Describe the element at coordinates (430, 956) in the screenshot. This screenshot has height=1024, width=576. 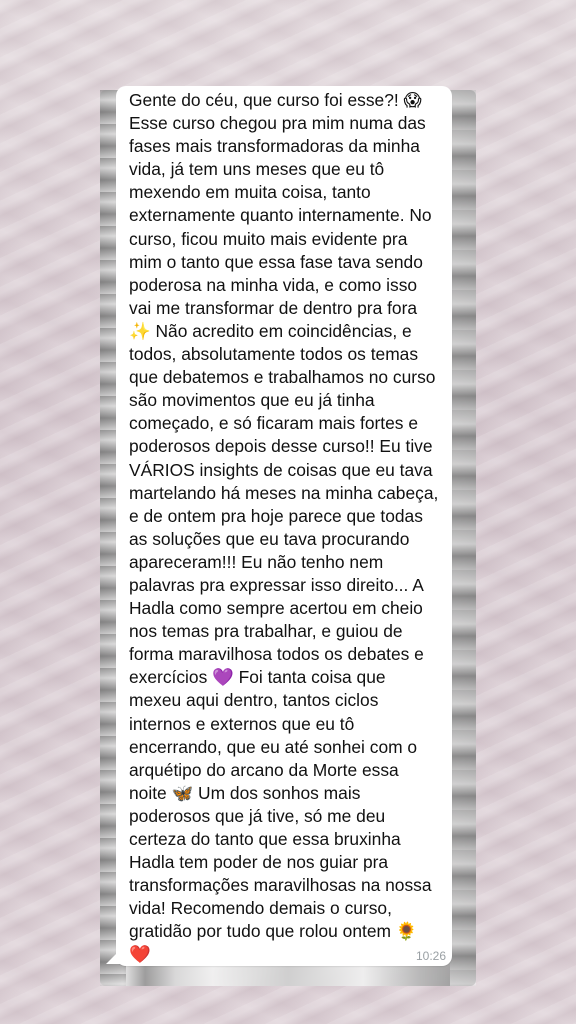
I see `message-timestamp: 10:26` at that location.